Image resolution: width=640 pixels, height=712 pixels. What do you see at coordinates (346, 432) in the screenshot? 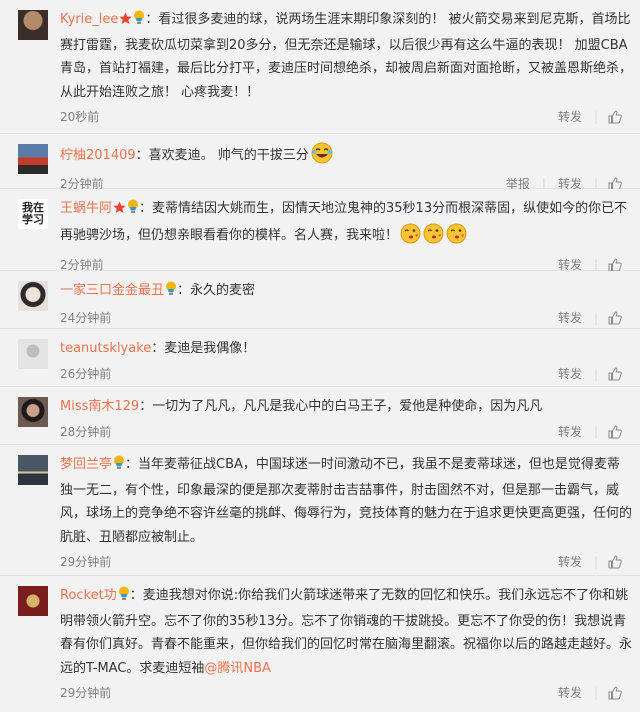
I see `comment-footer: 28分钟前 转发 |` at bounding box center [346, 432].